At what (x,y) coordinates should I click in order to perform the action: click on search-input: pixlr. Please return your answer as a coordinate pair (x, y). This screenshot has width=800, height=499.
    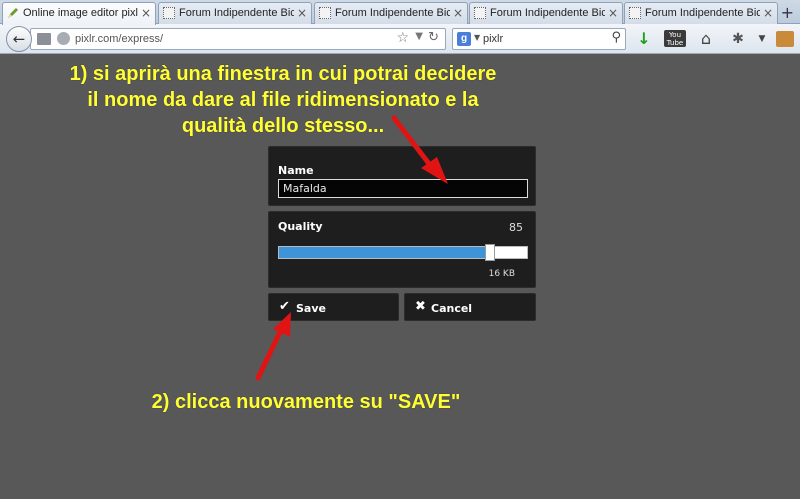
    Looking at the image, I should click on (493, 39).